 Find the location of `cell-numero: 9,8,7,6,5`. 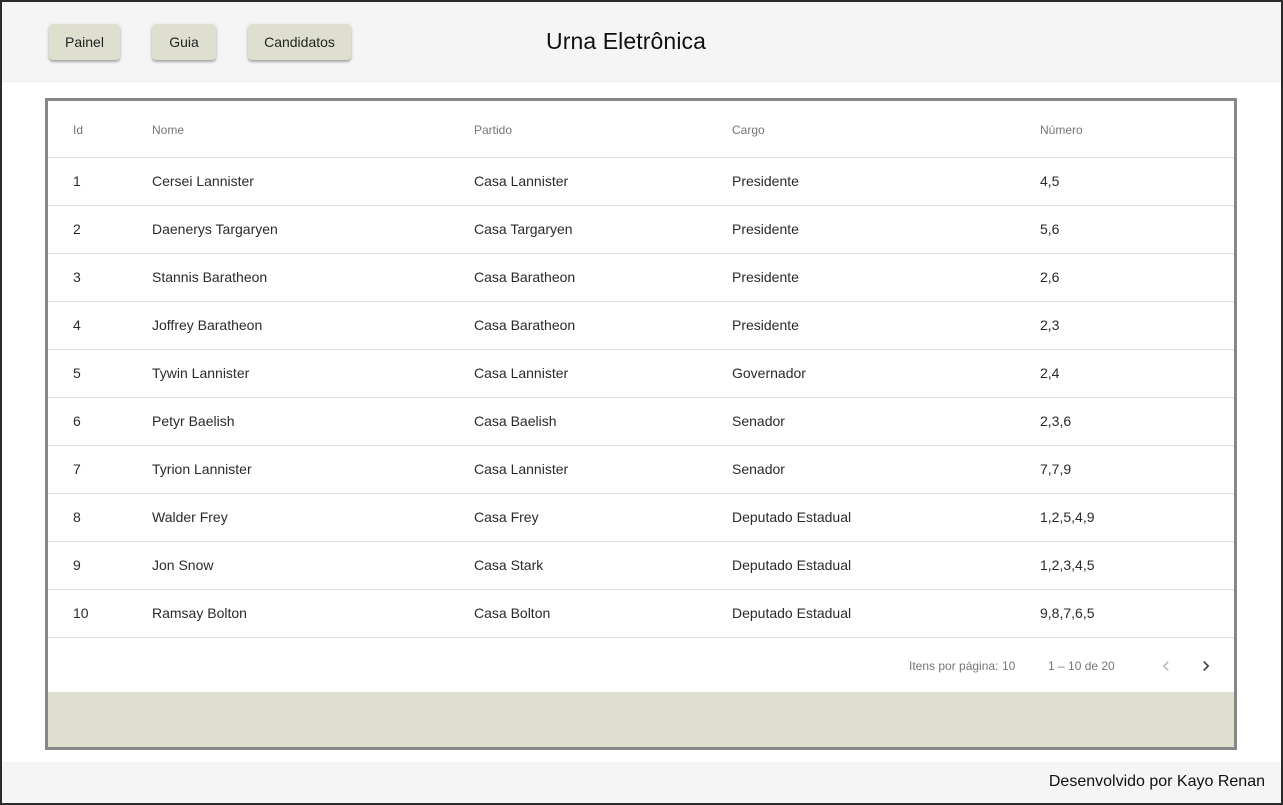

cell-numero: 9,8,7,6,5 is located at coordinates (1067, 613).